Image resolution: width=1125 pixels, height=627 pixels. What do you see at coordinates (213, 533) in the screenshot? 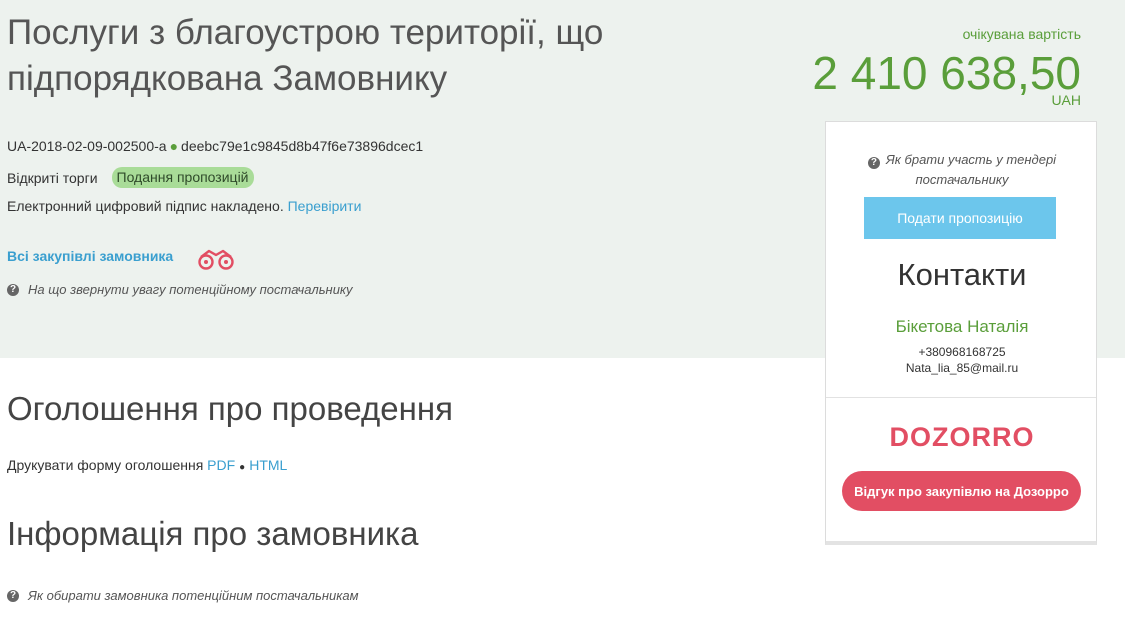
I see `customer-info-heading: Інформація про замовника` at bounding box center [213, 533].